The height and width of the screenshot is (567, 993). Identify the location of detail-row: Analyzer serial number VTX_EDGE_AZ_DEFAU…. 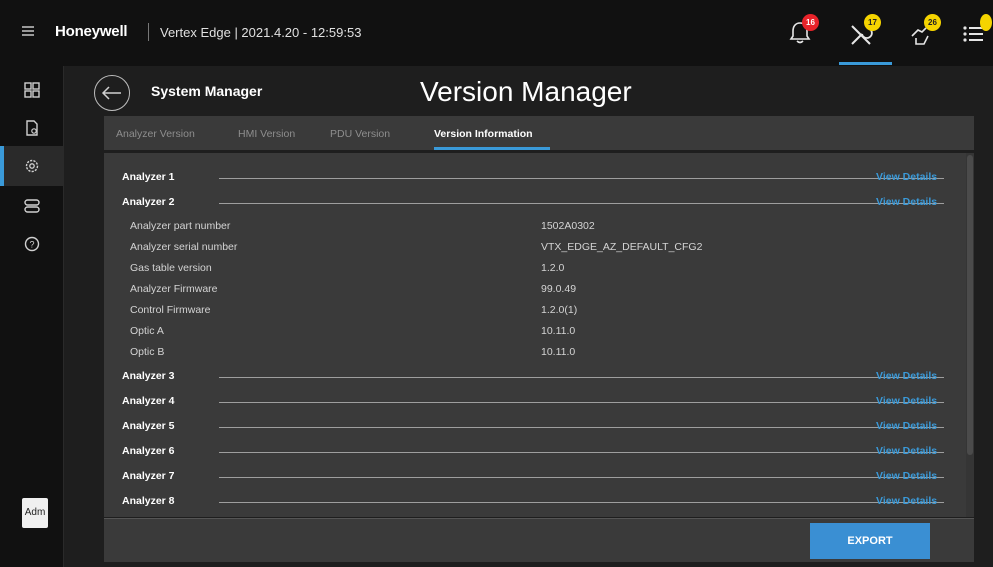
(480, 249).